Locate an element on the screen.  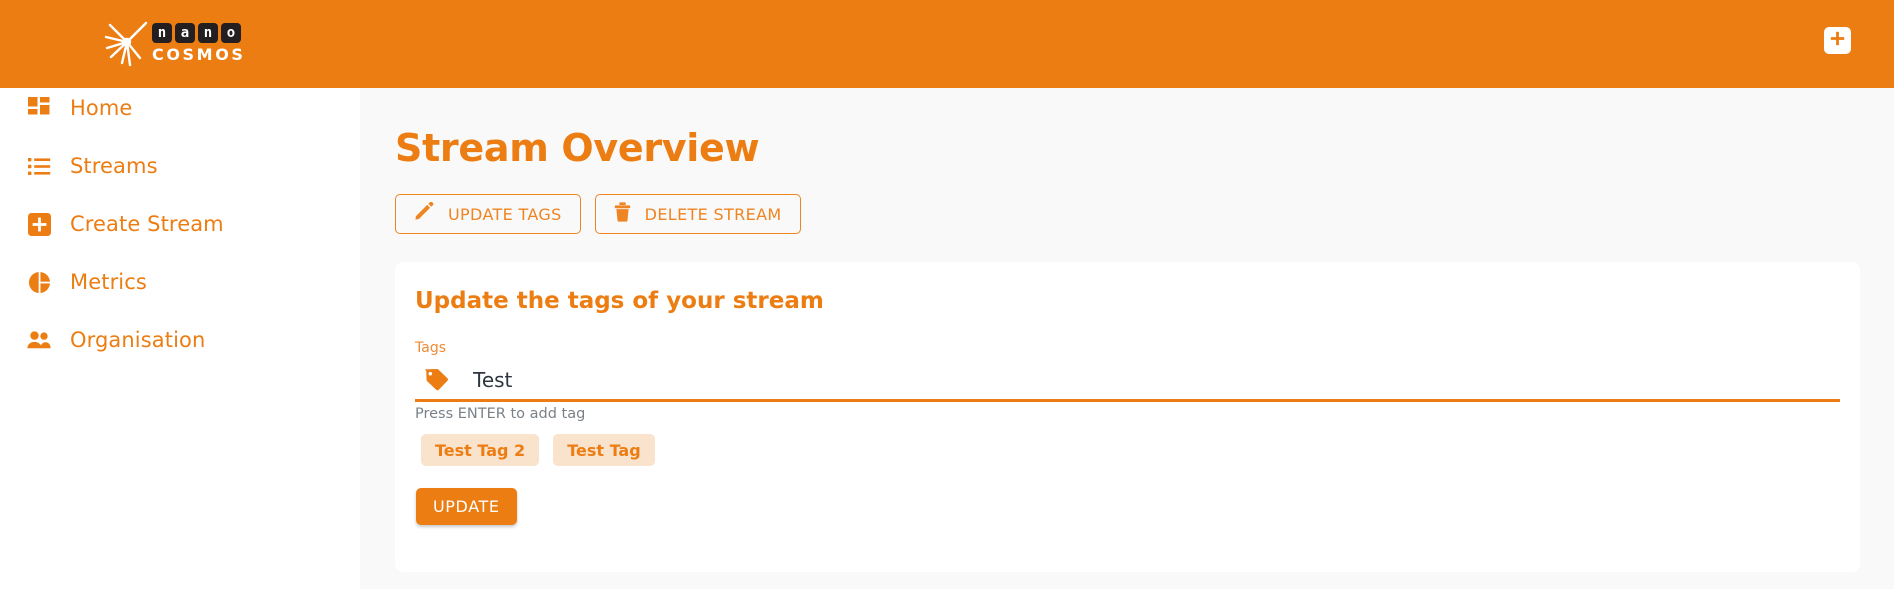
sidebar-item-label: Home is located at coordinates (101, 108).